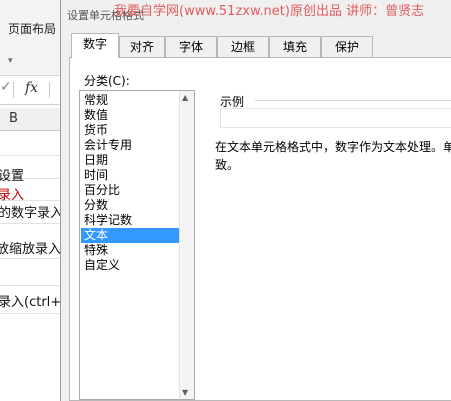 This screenshot has height=401, width=451. I want to click on scroll-down-icon: ▼, so click(185, 392).